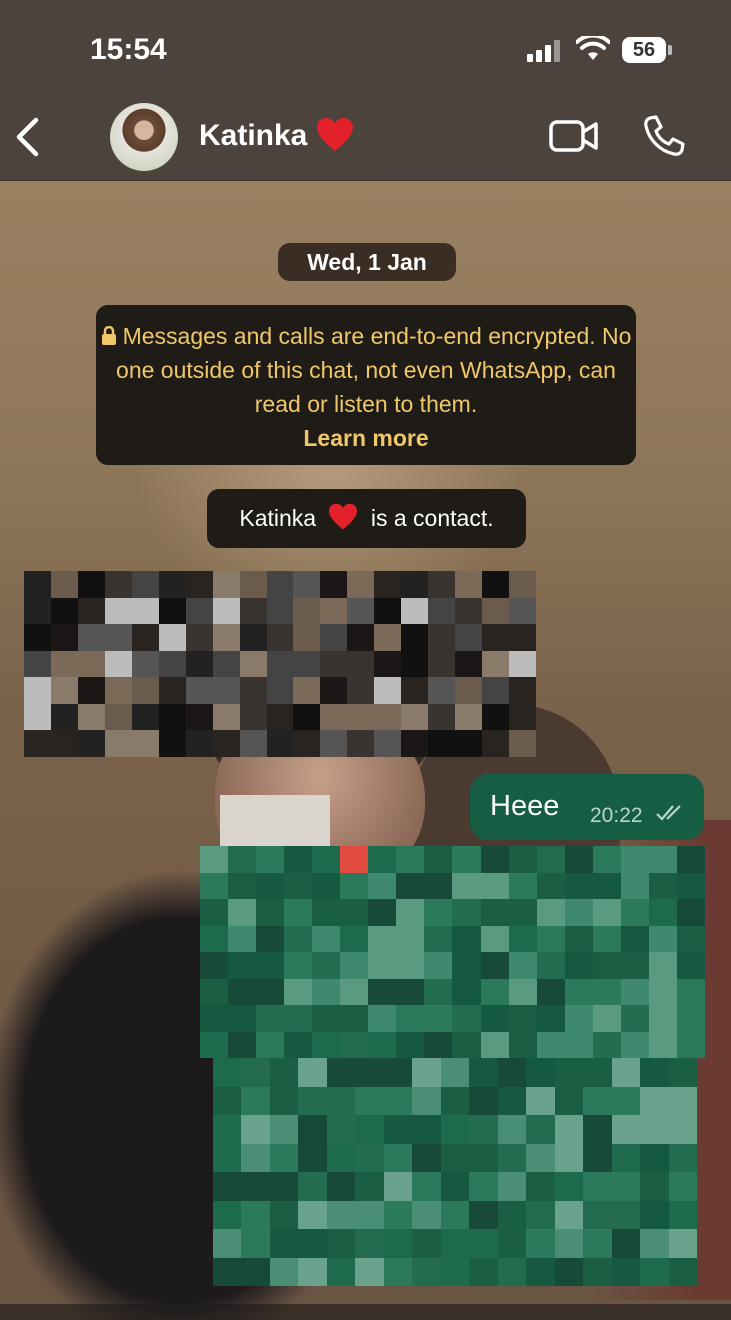 The image size is (731, 1320). What do you see at coordinates (574, 136) in the screenshot?
I see `video-camera-icon` at bounding box center [574, 136].